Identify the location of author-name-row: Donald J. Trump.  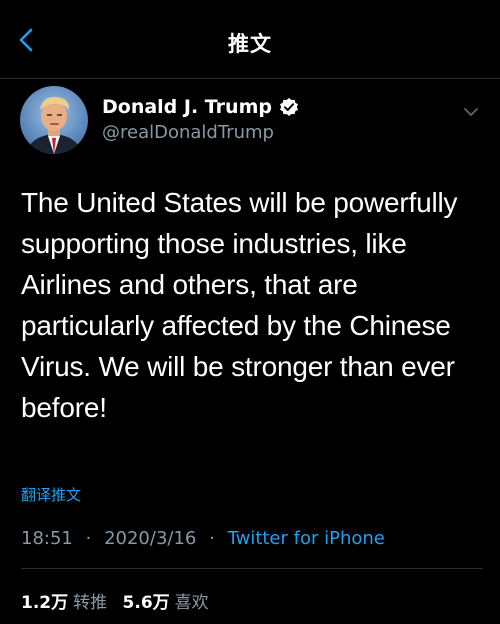
(200, 107).